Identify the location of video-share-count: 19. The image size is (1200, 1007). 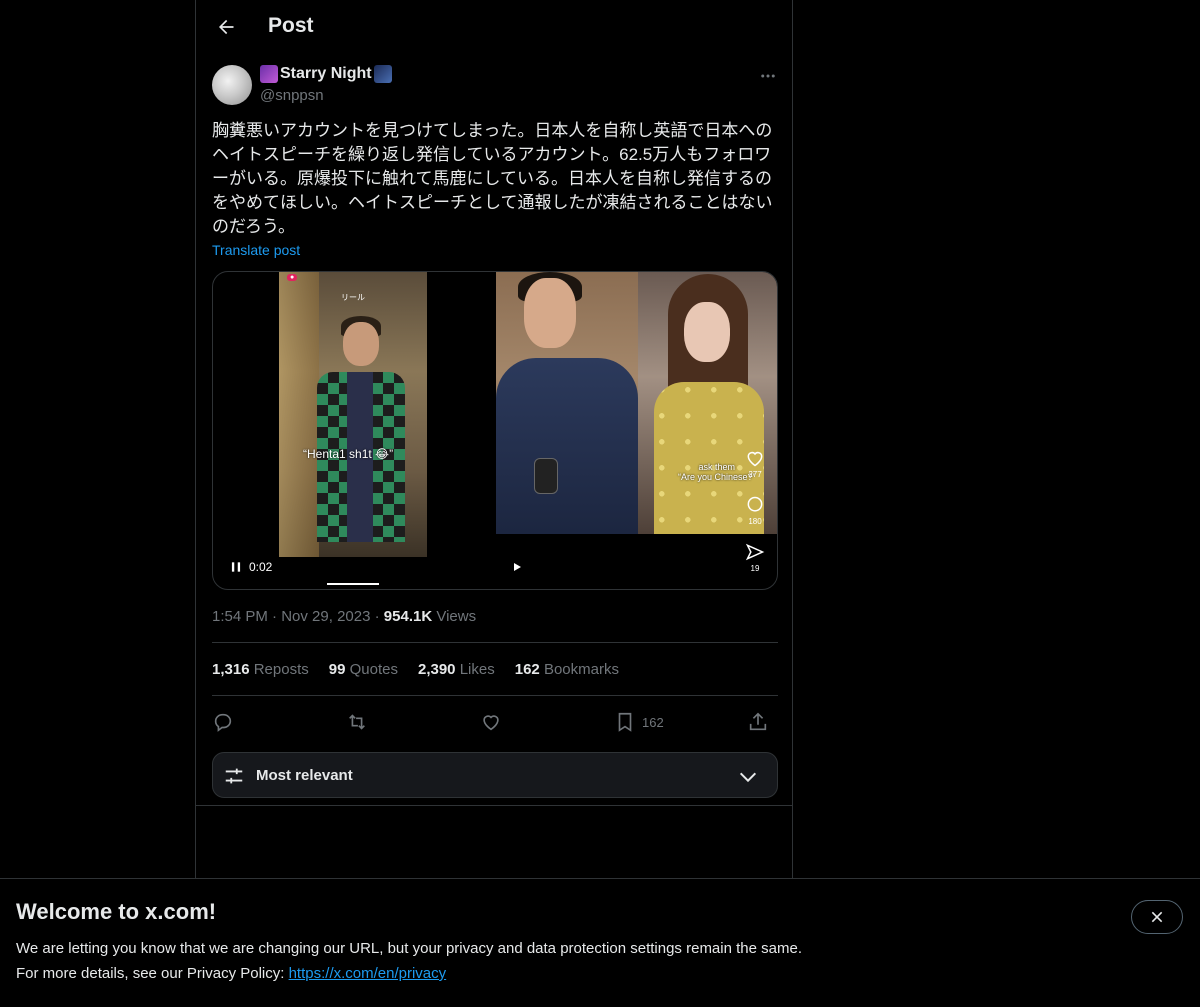
(755, 568).